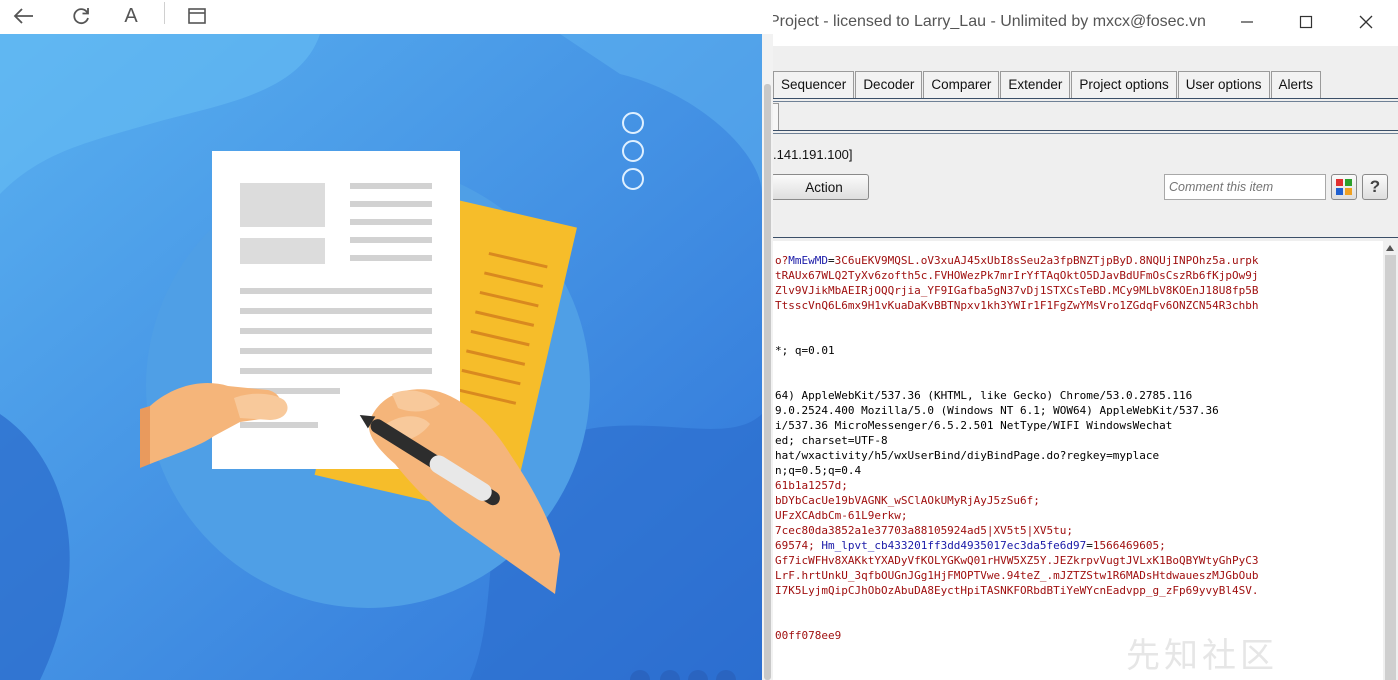  I want to click on maximize-button, so click(1306, 22).